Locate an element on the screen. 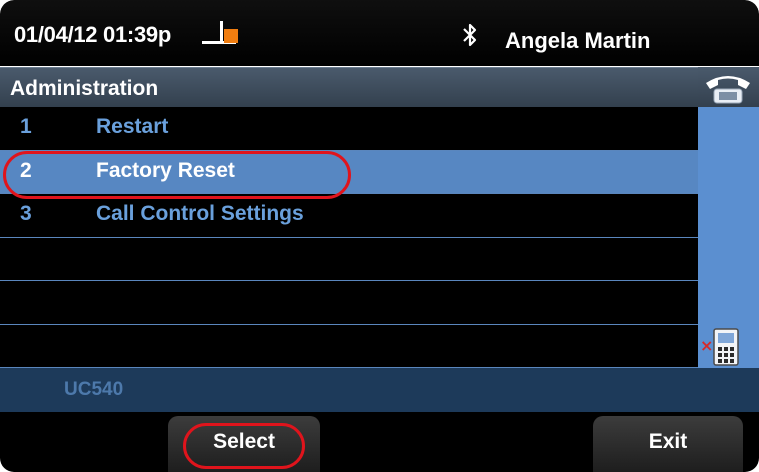 This screenshot has width=759, height=472. menu-item-label: Factory Reset is located at coordinates (165, 170).